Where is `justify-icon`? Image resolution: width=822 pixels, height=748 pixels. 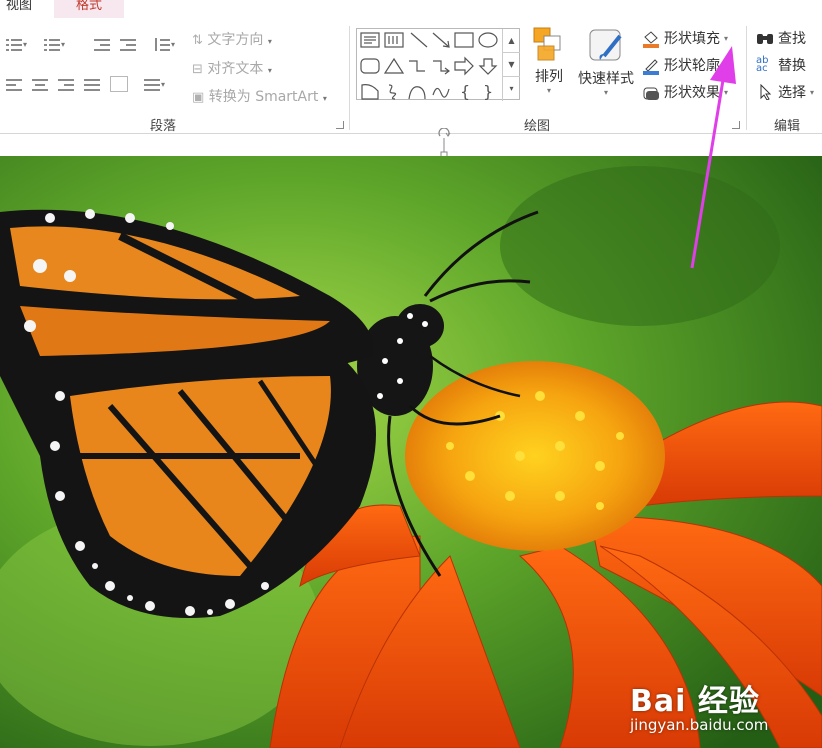
justify-icon is located at coordinates (92, 84).